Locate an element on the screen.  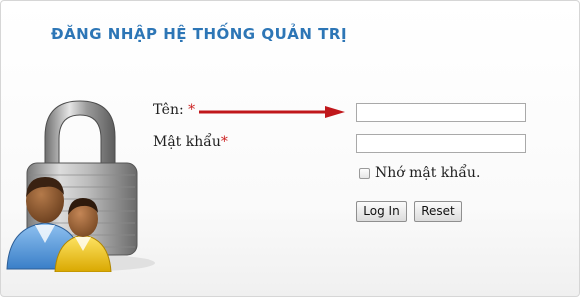
password-field is located at coordinates (441, 143).